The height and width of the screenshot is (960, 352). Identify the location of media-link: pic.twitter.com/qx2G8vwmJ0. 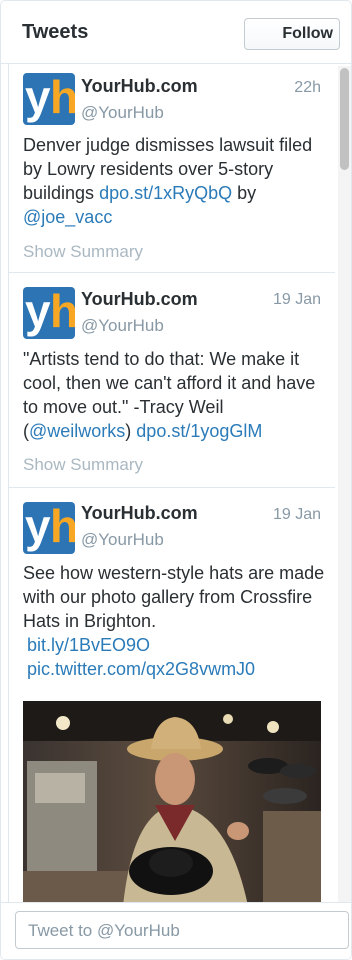
(141, 669).